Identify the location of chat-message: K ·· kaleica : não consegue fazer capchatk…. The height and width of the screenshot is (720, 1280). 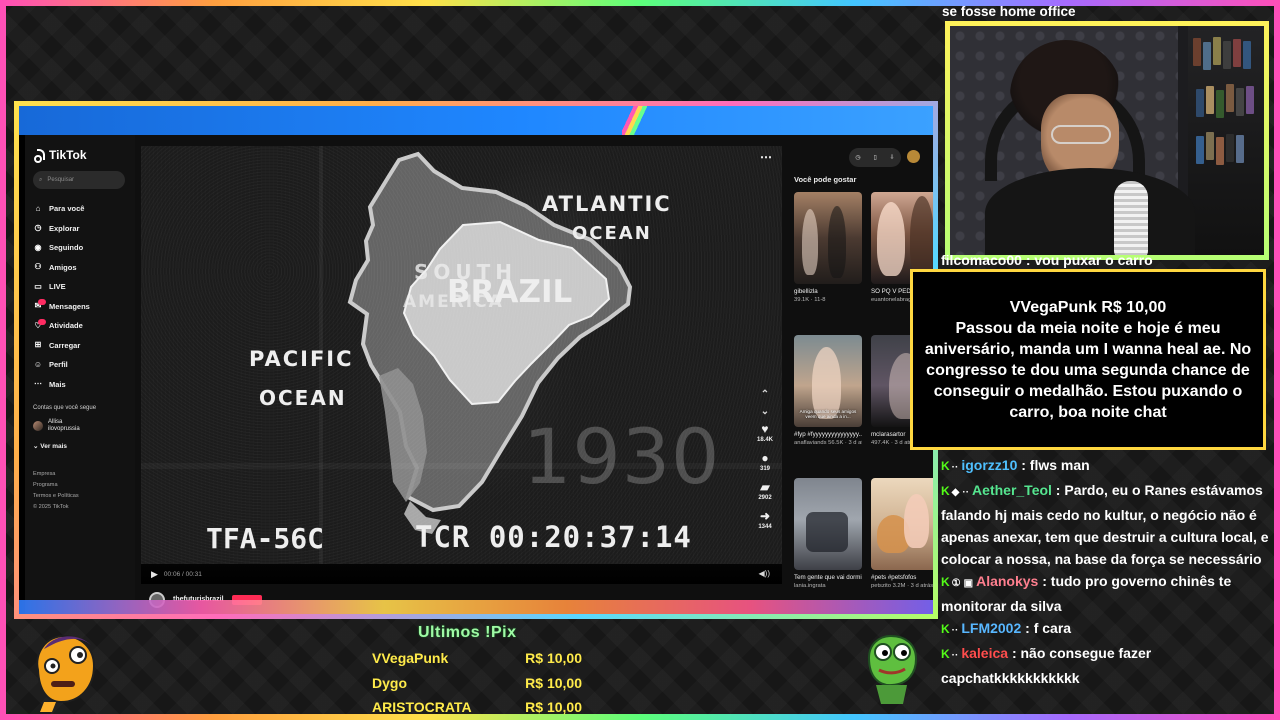
(1107, 665).